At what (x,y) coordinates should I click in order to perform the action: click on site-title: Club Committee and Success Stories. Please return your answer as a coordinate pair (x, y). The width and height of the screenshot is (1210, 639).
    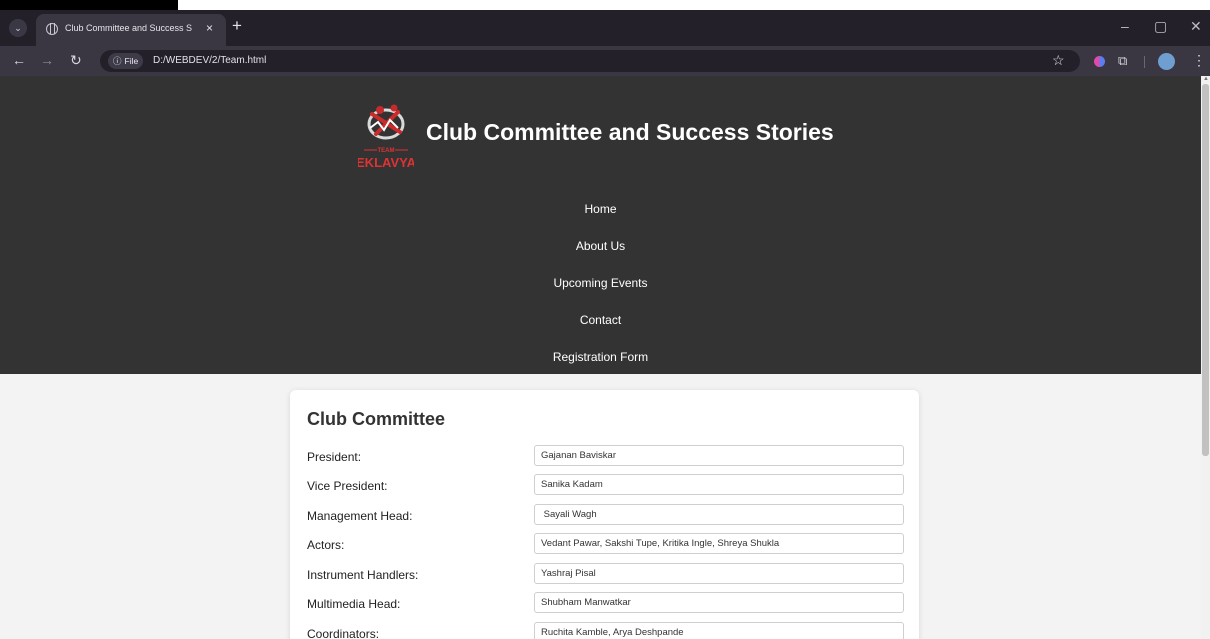
    Looking at the image, I should click on (630, 132).